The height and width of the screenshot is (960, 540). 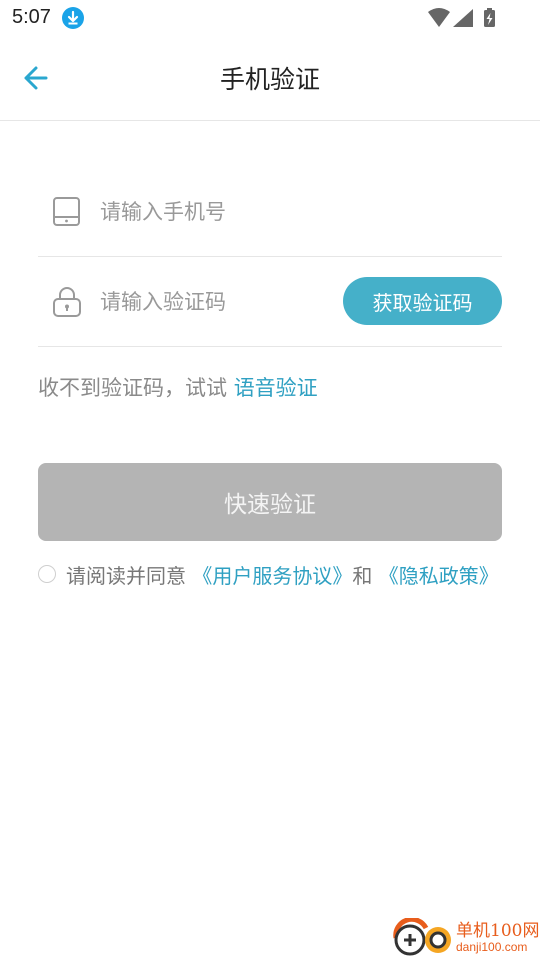 I want to click on get-code-button: 获取验证码, so click(x=422, y=301).